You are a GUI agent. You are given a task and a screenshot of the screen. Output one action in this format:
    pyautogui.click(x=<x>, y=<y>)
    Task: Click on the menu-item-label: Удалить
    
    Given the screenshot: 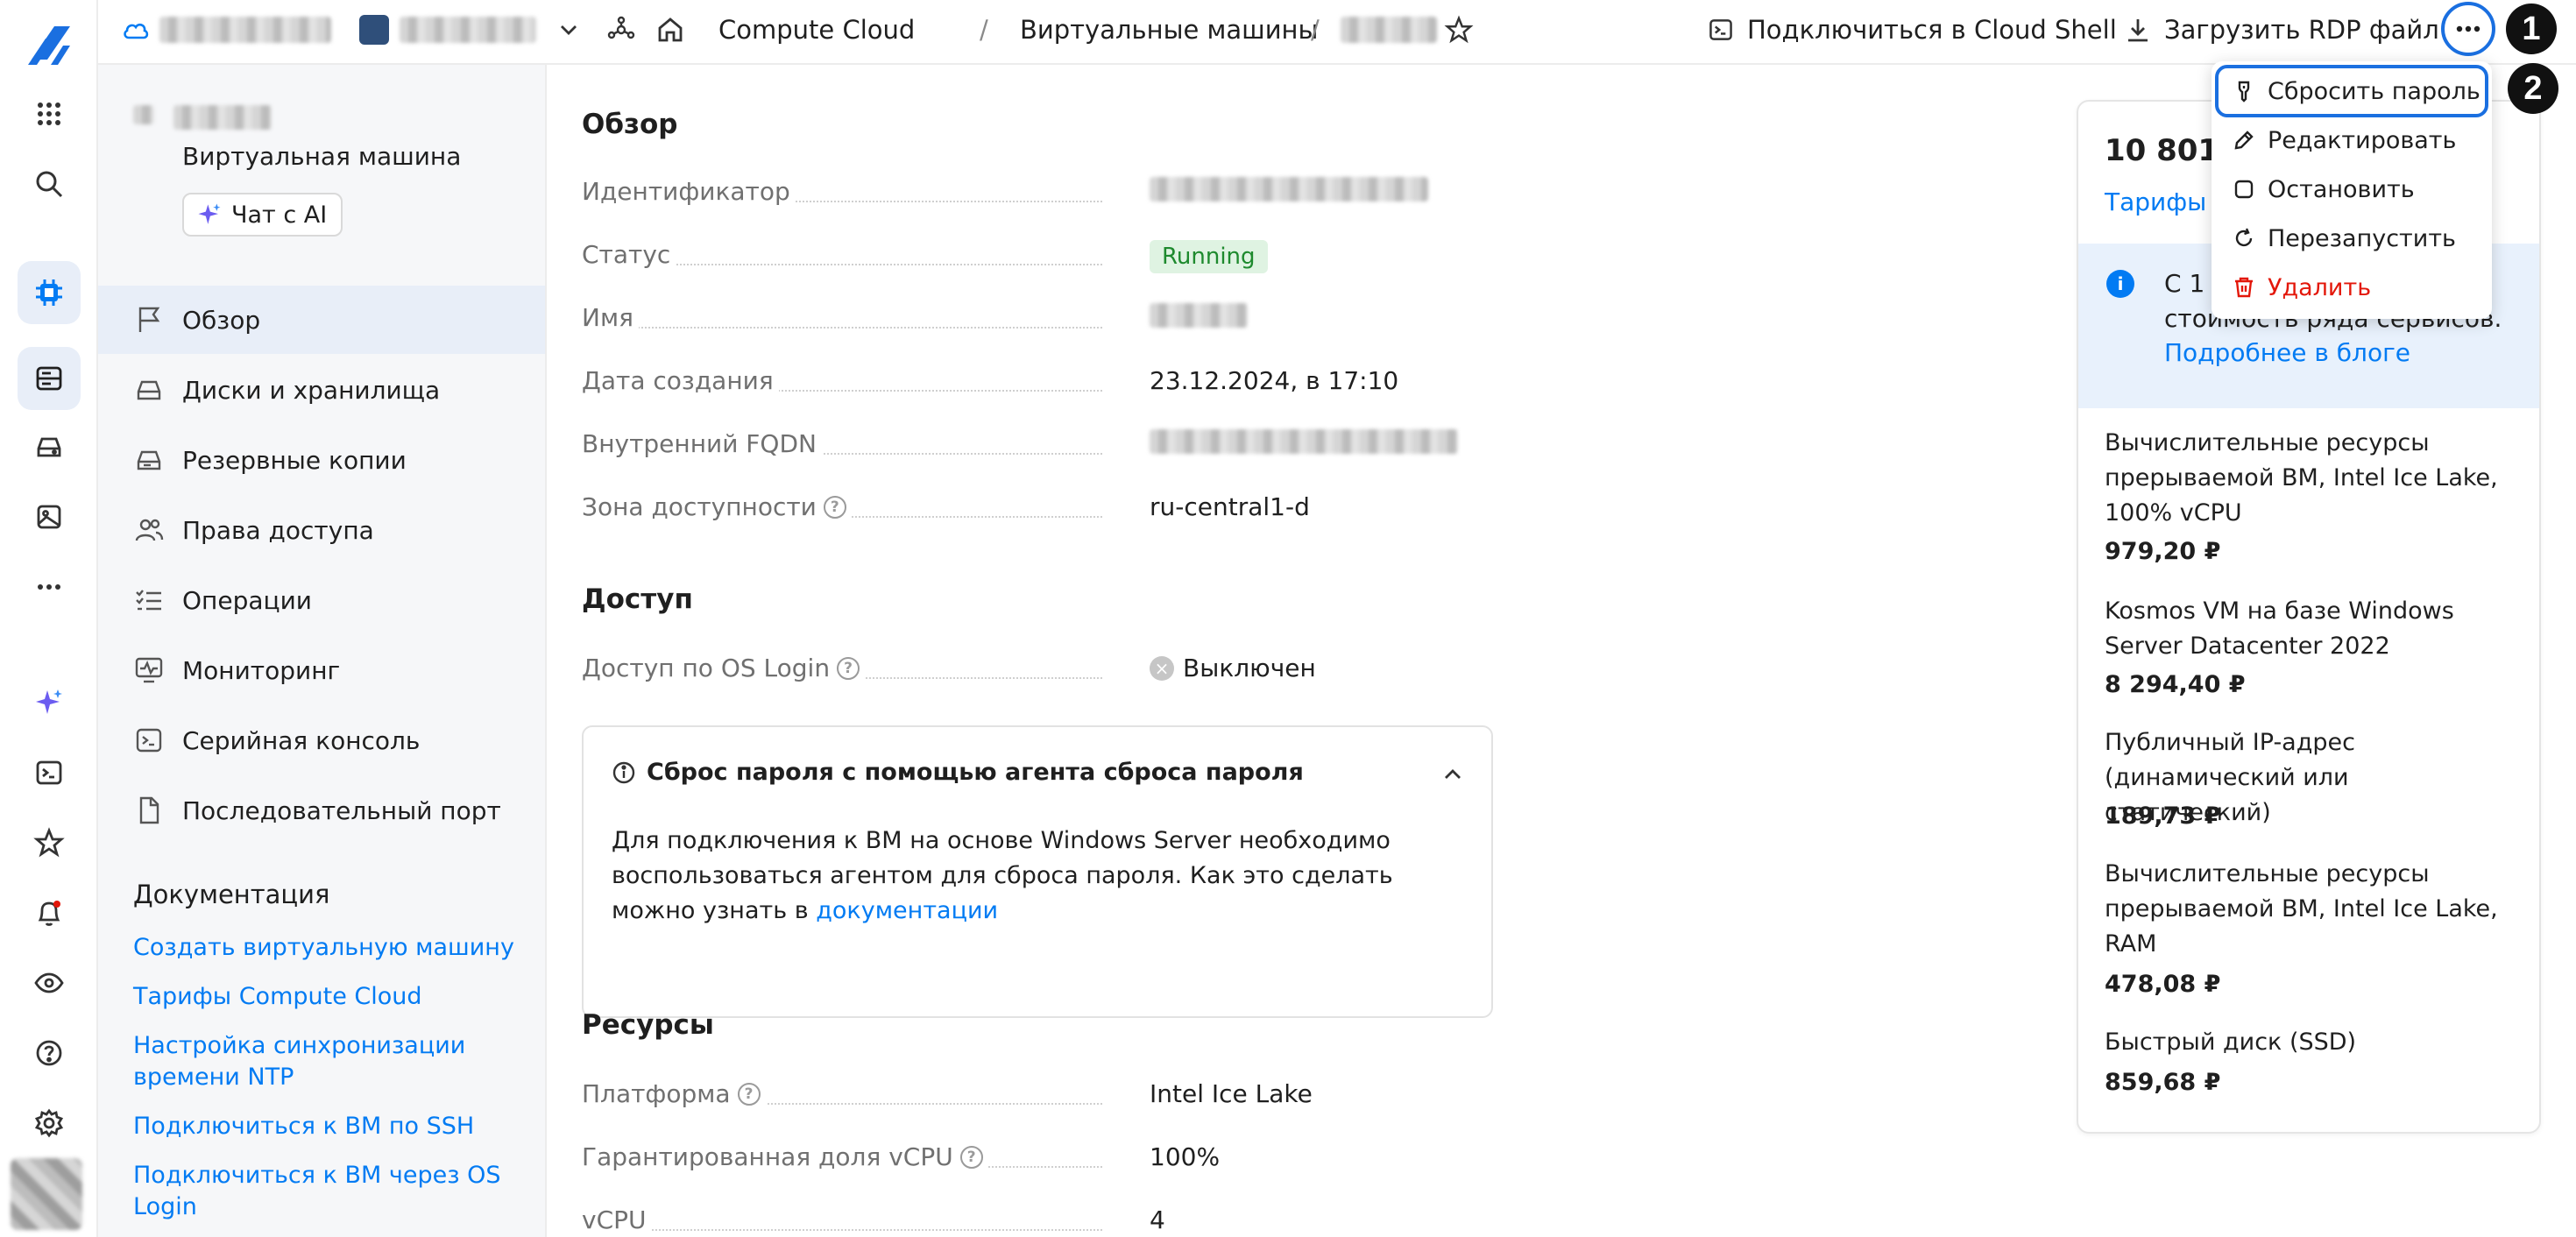 What is the action you would take?
    pyautogui.click(x=2320, y=287)
    